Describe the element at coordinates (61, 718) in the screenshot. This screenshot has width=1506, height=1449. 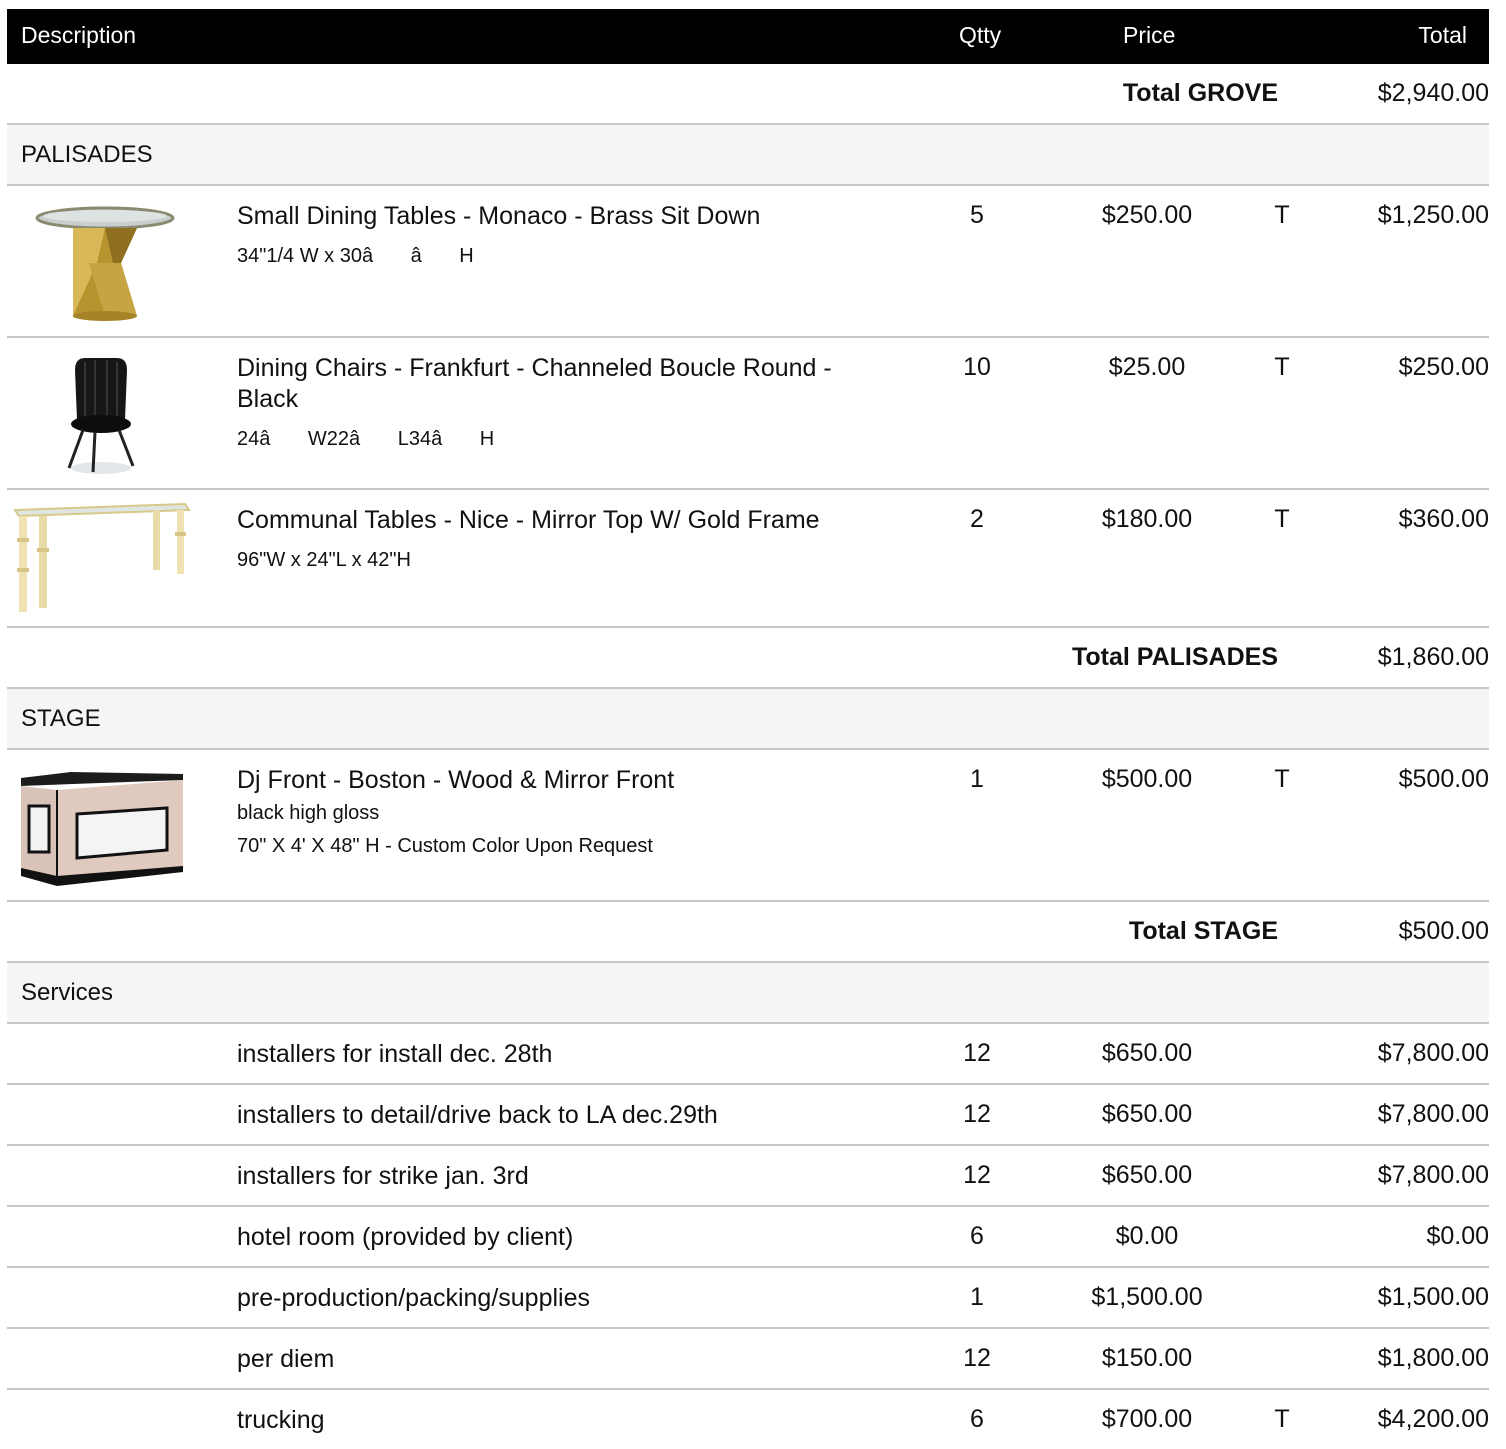
I see `section-title: STAGE` at that location.